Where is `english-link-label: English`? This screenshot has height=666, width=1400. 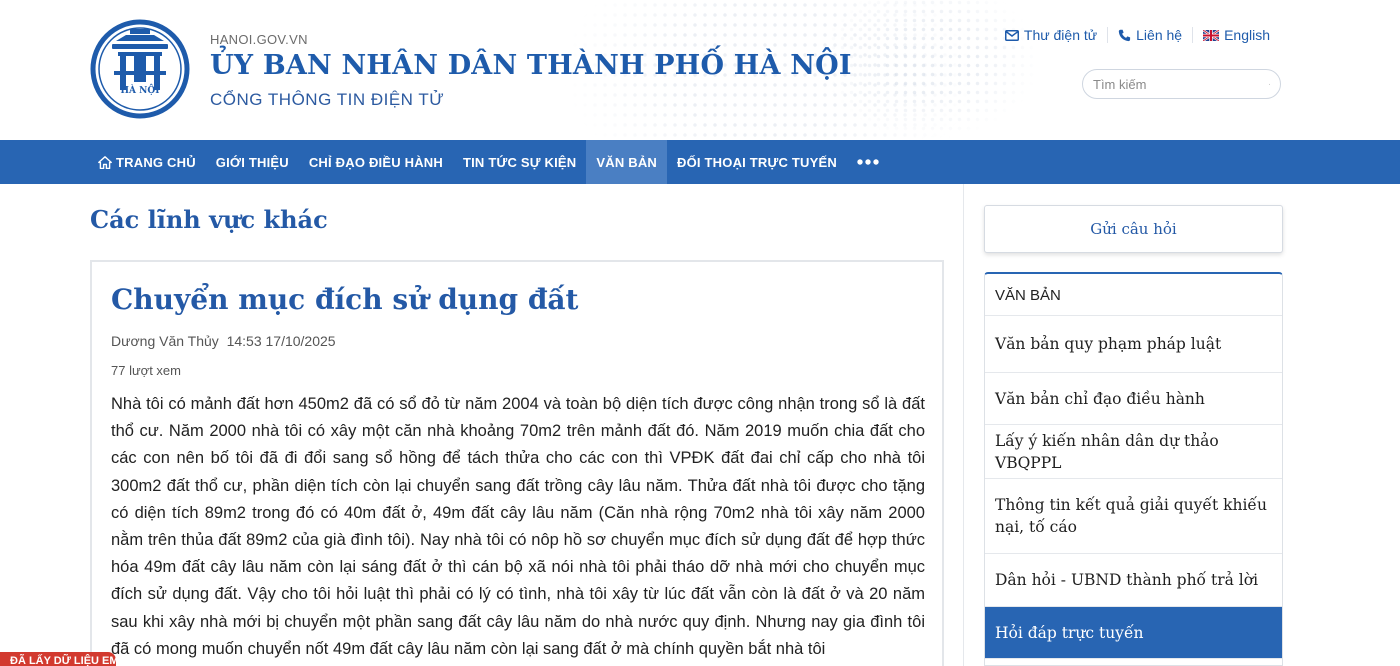
english-link-label: English is located at coordinates (1247, 35).